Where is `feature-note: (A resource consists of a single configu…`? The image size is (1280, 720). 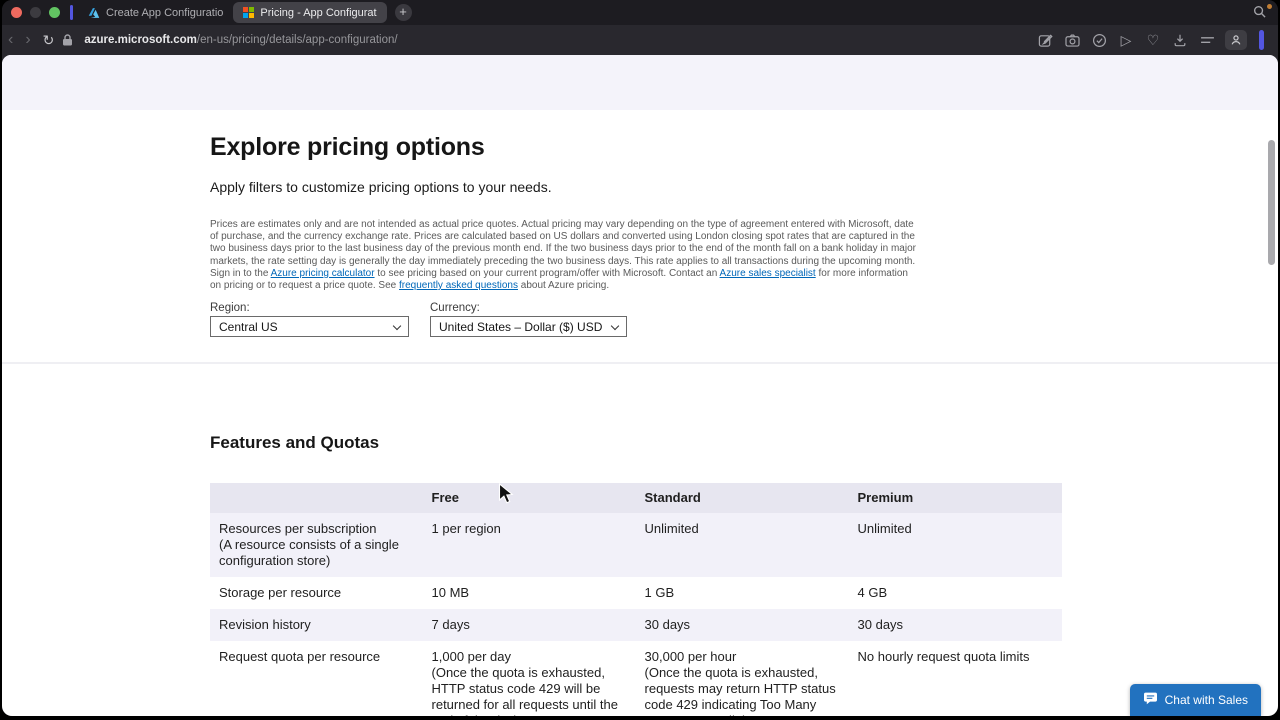
feature-note: (A resource consists of a single configu… is located at coordinates (309, 552).